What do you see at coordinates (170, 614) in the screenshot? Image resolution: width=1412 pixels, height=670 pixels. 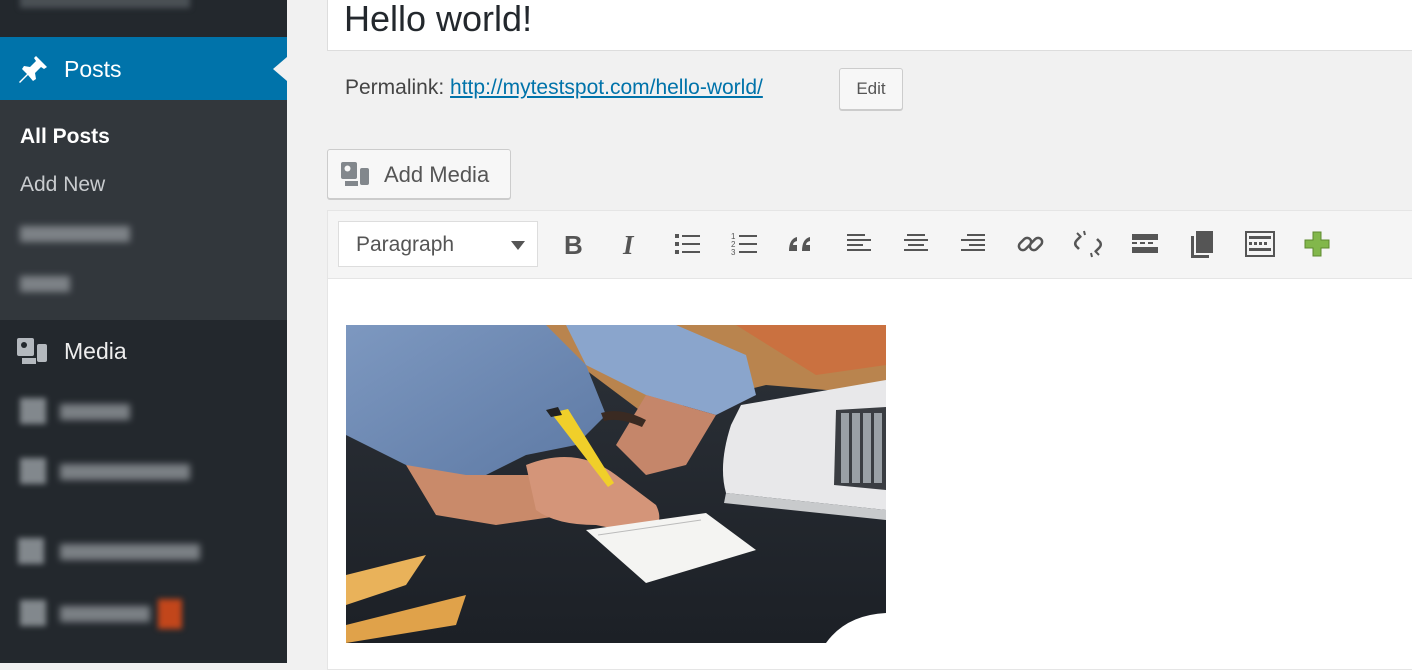 I see `update-count-badge` at bounding box center [170, 614].